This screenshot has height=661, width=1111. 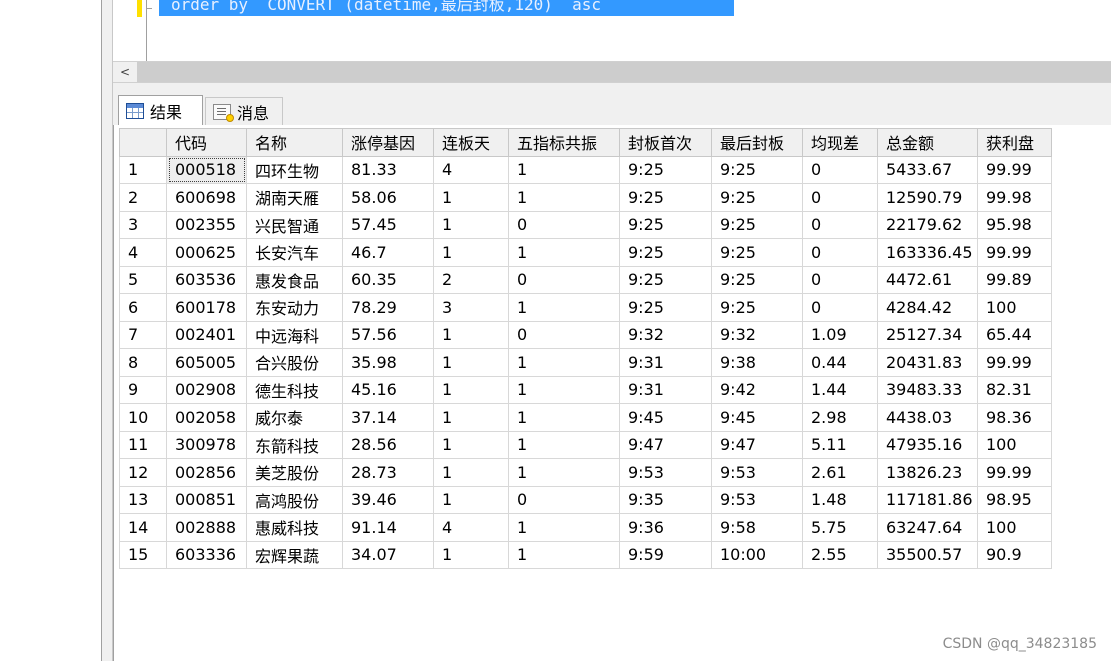 What do you see at coordinates (757, 499) in the screenshot?
I see `table-cell: 9:53` at bounding box center [757, 499].